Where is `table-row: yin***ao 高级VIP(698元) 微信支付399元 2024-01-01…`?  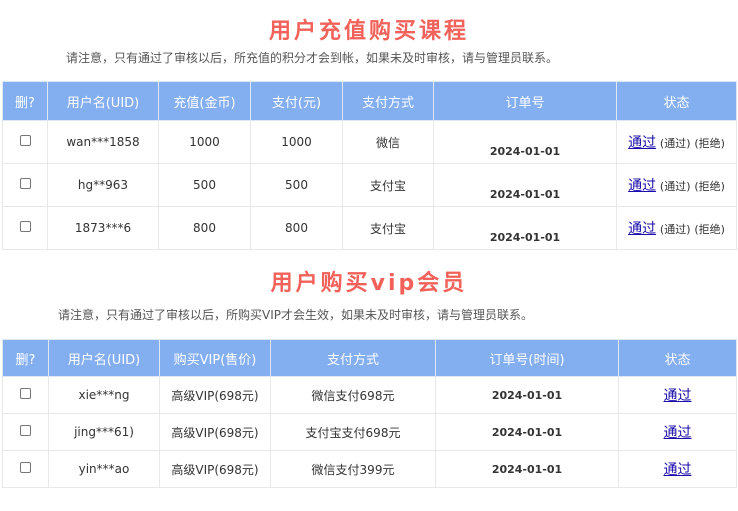
table-row: yin***ao 高级VIP(698元) 微信支付399元 2024-01-01… is located at coordinates (369, 469).